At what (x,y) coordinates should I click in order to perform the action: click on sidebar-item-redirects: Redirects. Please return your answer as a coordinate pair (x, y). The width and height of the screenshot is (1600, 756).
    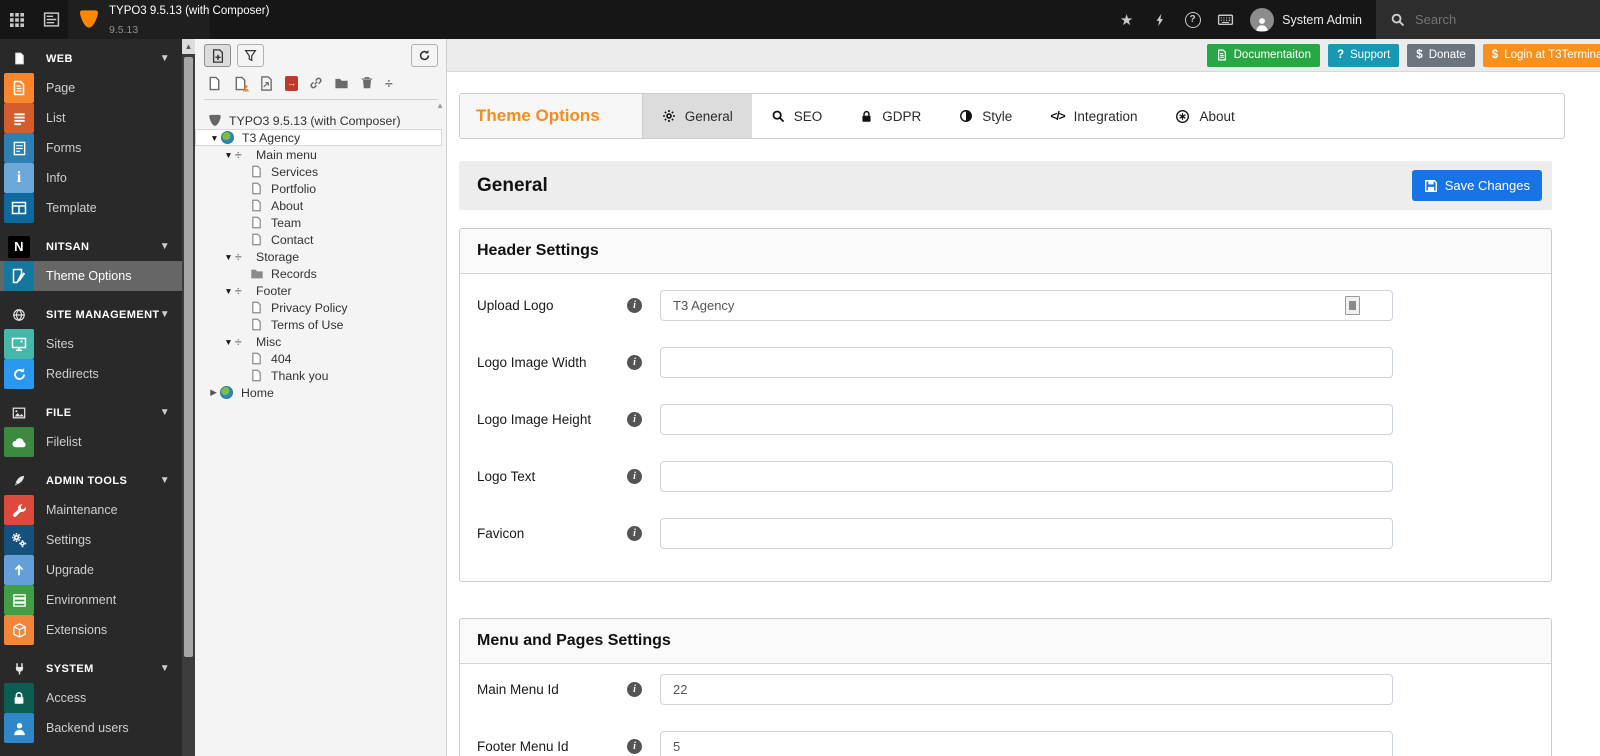
    Looking at the image, I should click on (91, 374).